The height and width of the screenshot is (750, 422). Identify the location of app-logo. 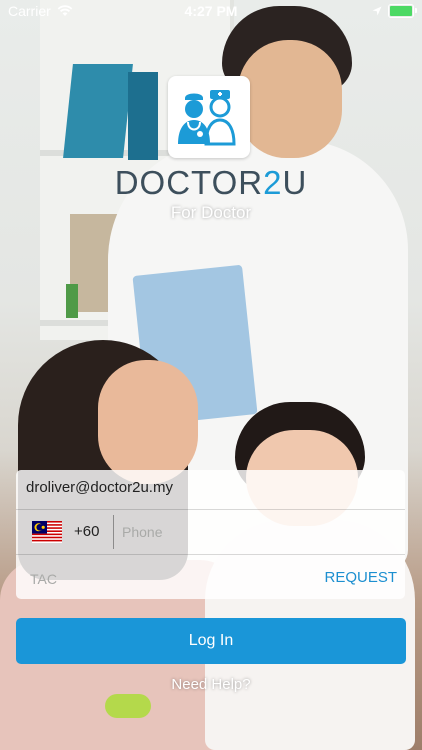
(209, 117).